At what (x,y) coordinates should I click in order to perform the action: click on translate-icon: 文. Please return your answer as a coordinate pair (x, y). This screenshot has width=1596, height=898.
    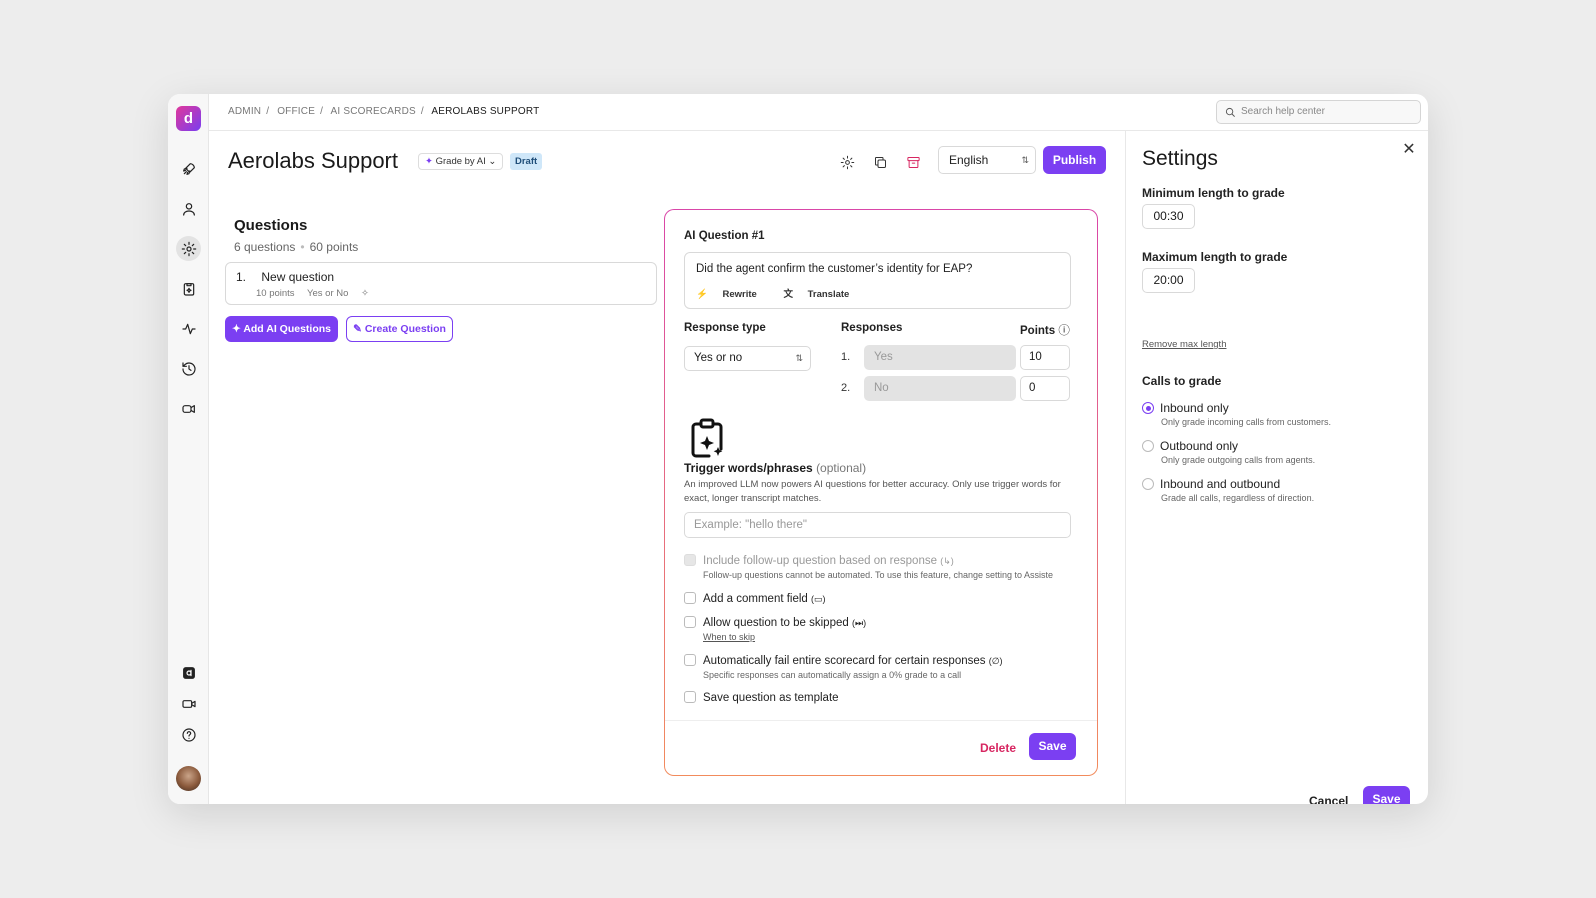
    Looking at the image, I should click on (788, 294).